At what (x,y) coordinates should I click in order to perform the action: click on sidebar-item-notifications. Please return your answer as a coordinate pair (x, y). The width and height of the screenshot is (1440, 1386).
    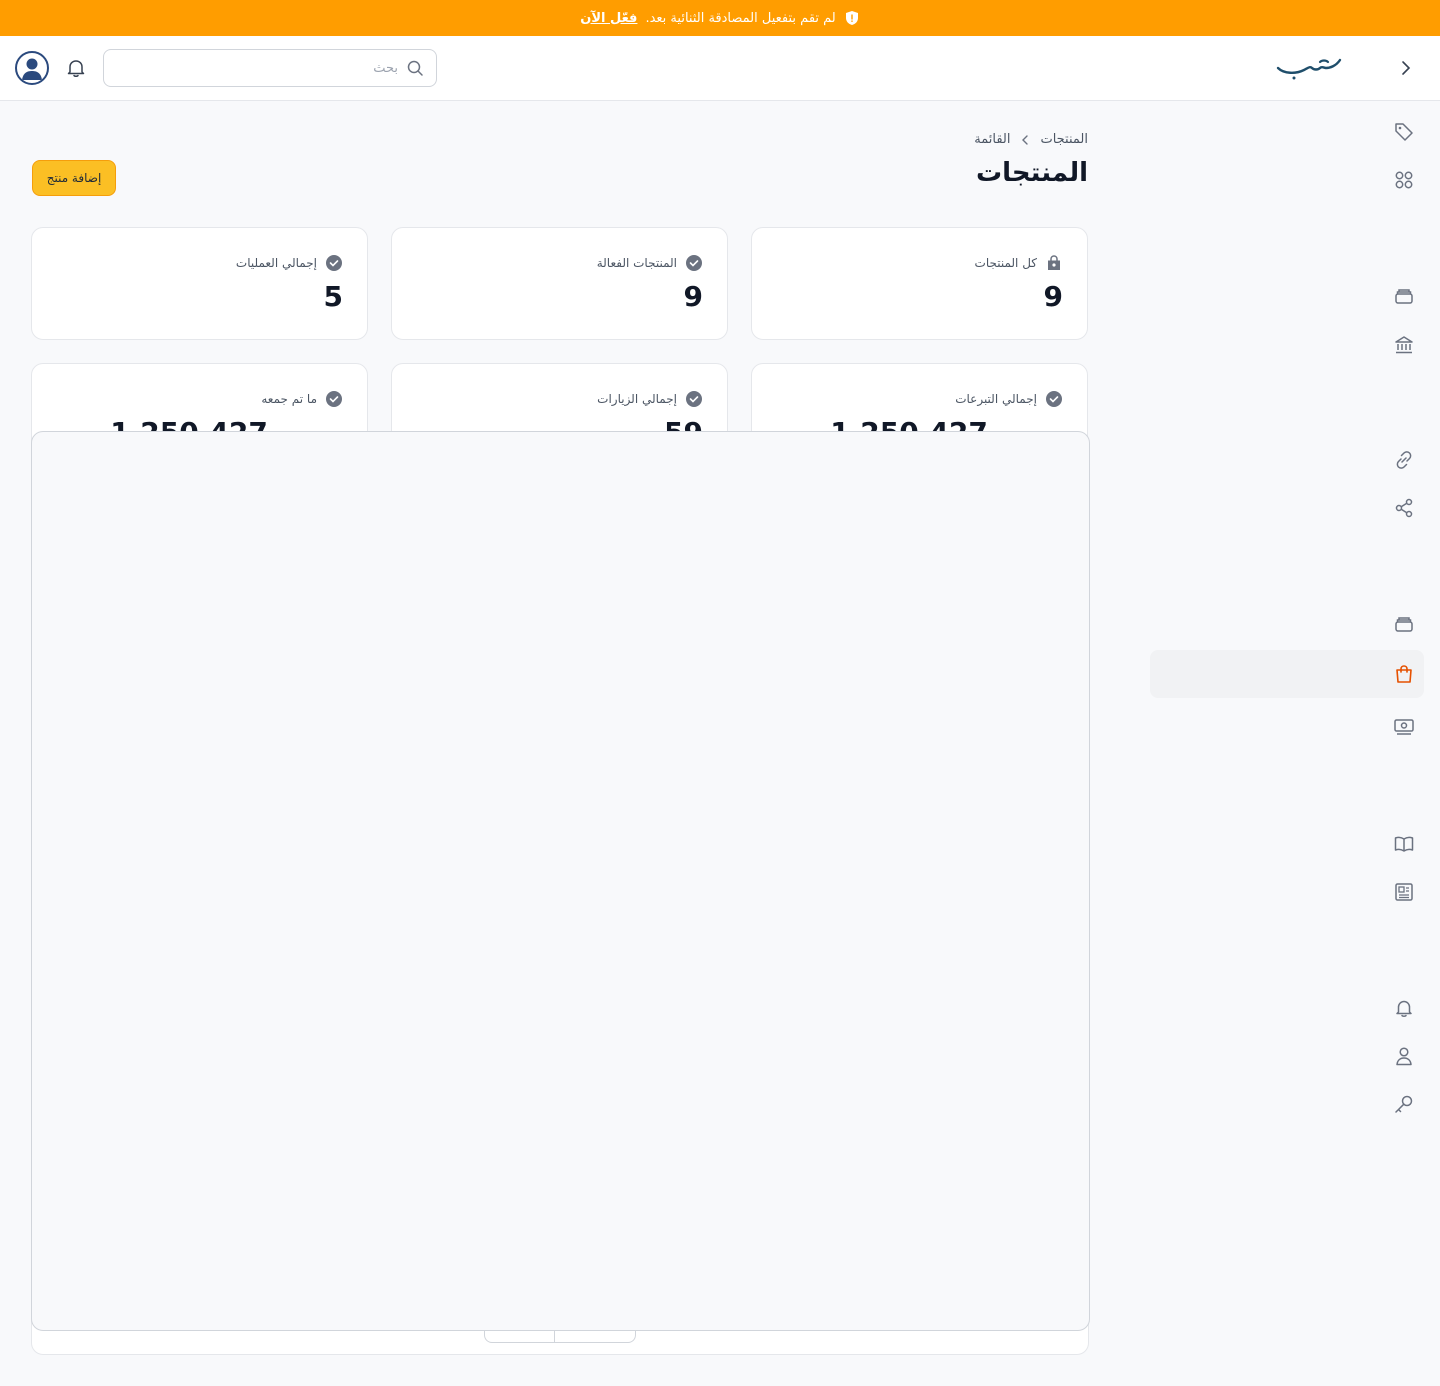
    Looking at the image, I should click on (1404, 1008).